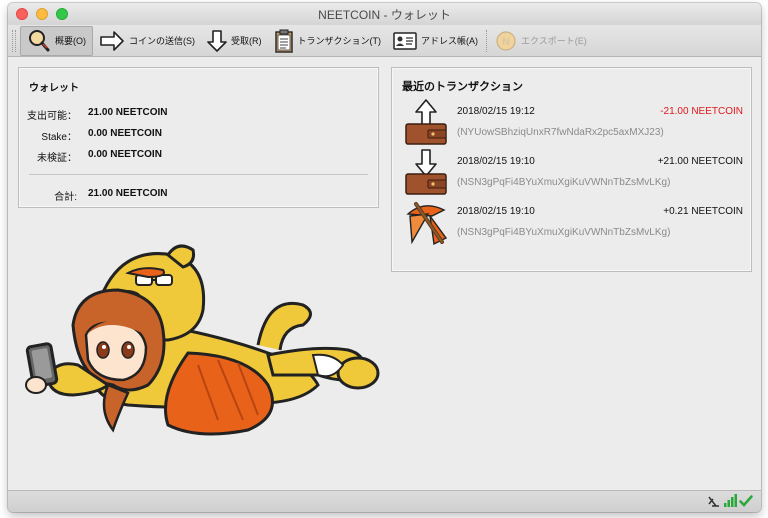 Image resolution: width=768 pixels, height=518 pixels. I want to click on unconfirmed-value: 0.00 NEETCOIN, so click(125, 154).